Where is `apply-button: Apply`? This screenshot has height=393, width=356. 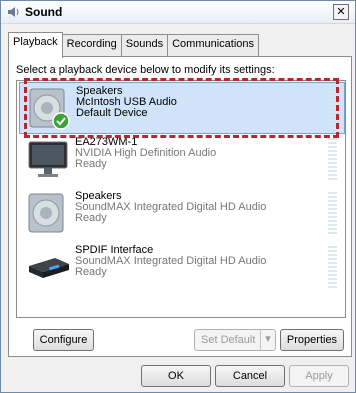
apply-button: Apply is located at coordinates (319, 376).